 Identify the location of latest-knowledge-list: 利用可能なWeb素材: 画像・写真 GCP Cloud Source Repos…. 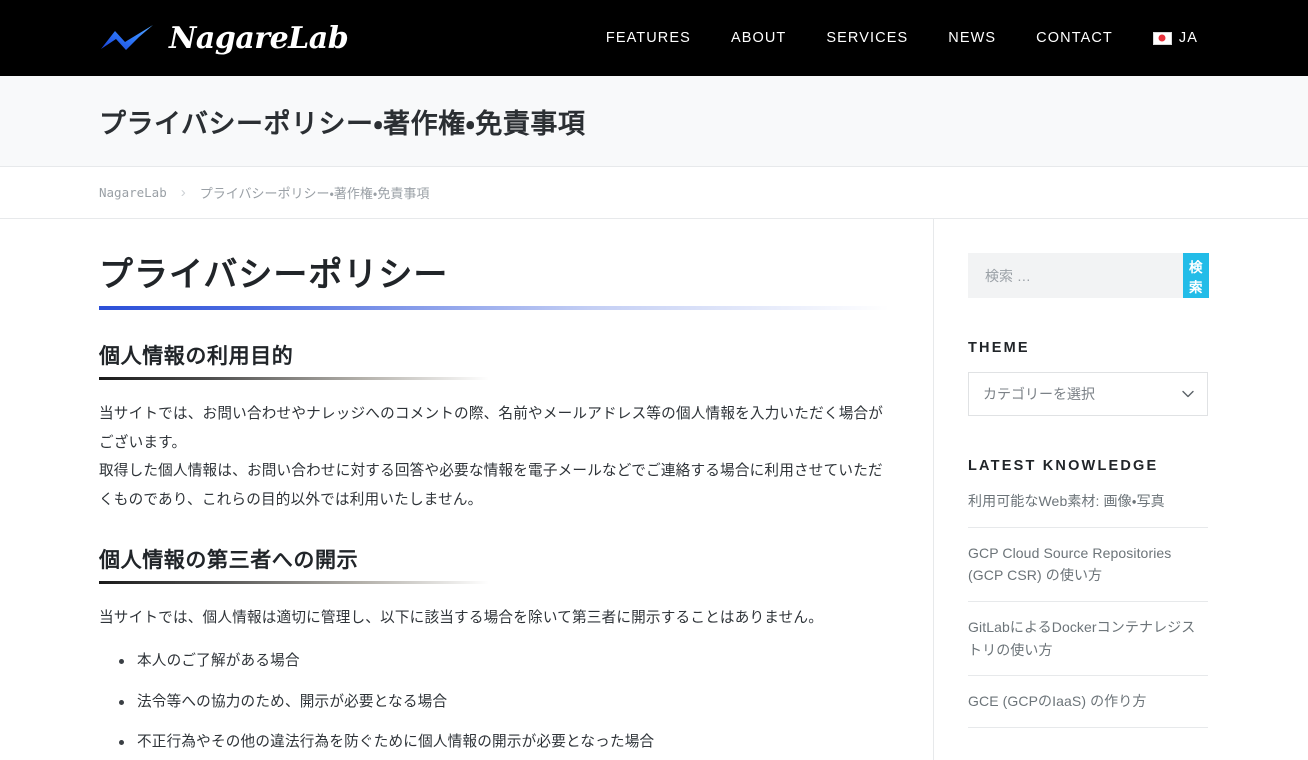
(1088, 609).